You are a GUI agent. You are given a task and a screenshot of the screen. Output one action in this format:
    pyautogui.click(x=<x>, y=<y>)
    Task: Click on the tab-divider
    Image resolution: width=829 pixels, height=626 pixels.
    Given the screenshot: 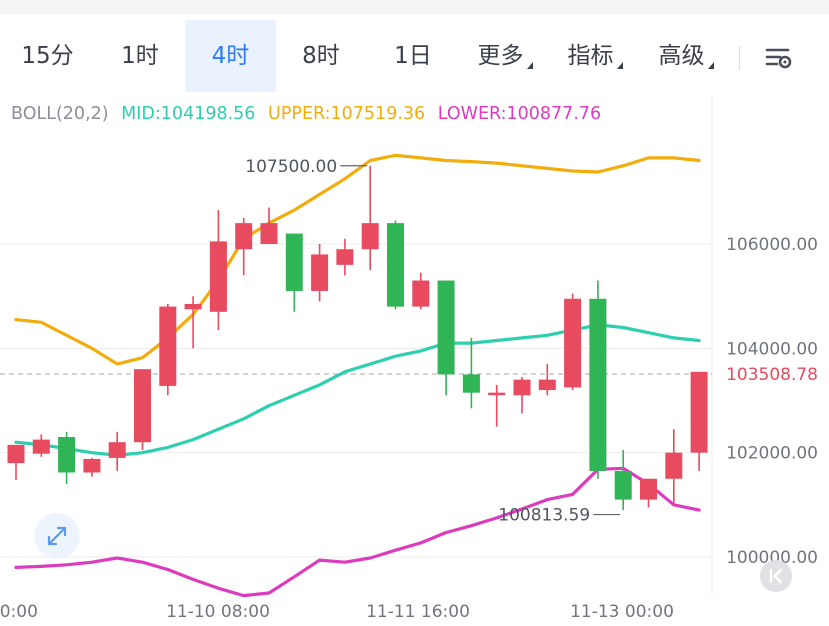 What is the action you would take?
    pyautogui.click(x=739, y=58)
    